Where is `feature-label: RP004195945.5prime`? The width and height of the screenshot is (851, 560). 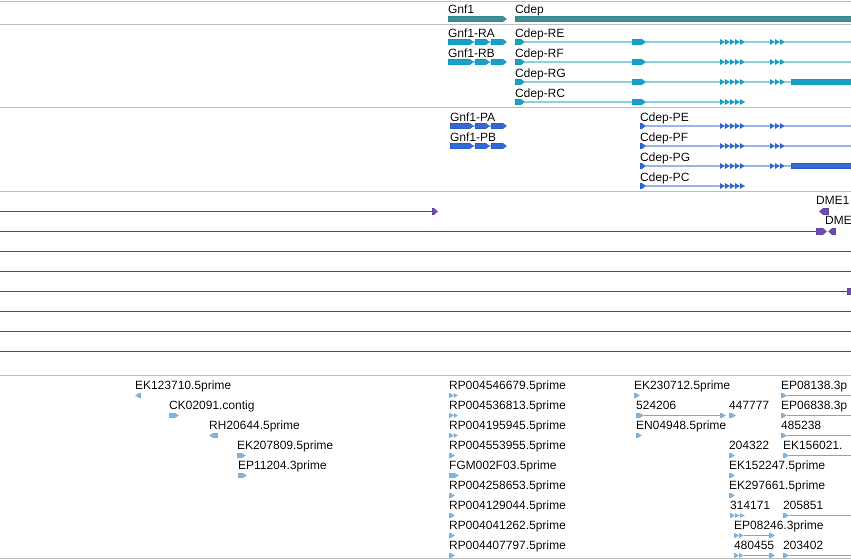 feature-label: RP004195945.5prime is located at coordinates (507, 425).